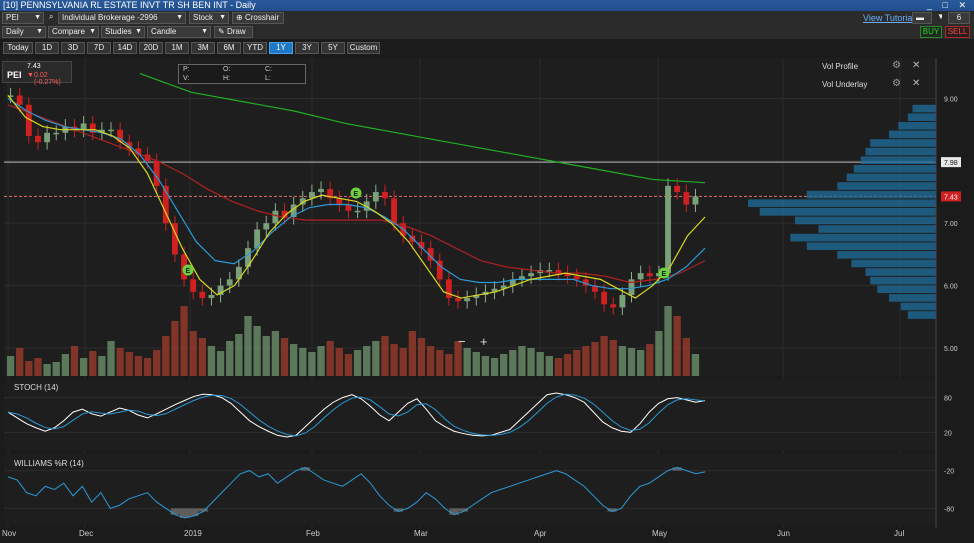  I want to click on range-button-1d: 1D, so click(47, 48).